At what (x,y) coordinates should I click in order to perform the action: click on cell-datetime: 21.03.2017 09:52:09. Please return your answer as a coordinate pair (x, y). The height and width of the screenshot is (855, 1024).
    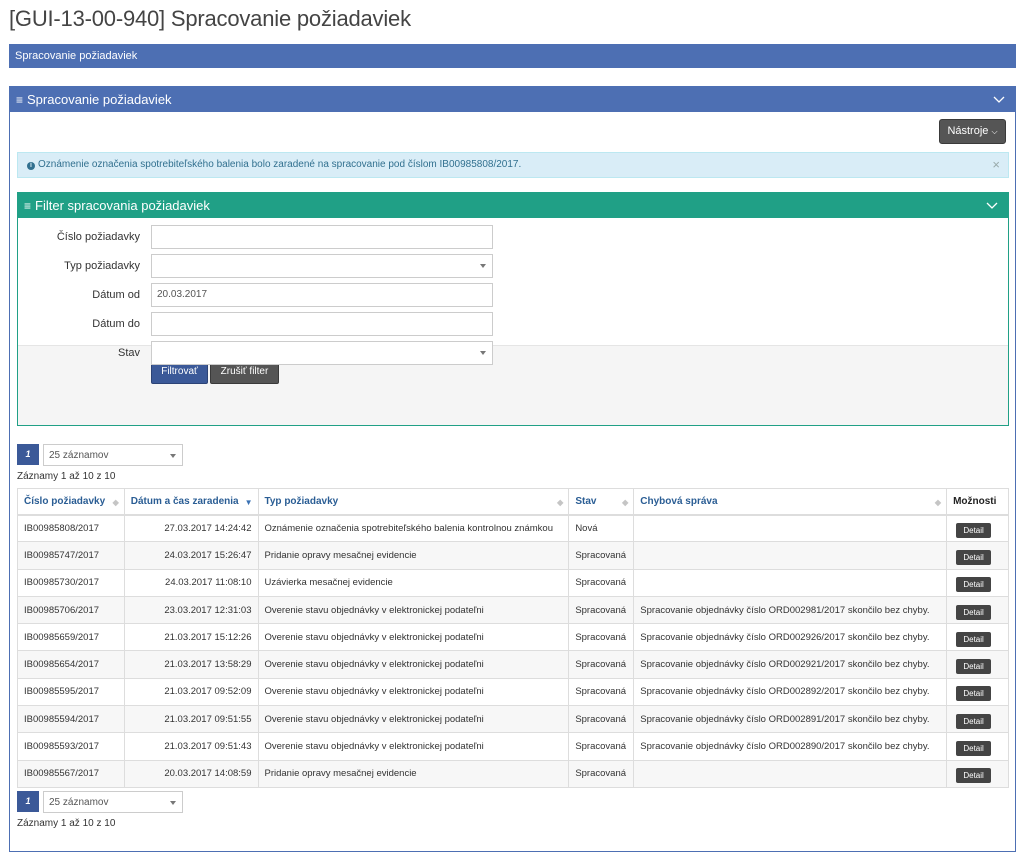
    Looking at the image, I should click on (191, 692).